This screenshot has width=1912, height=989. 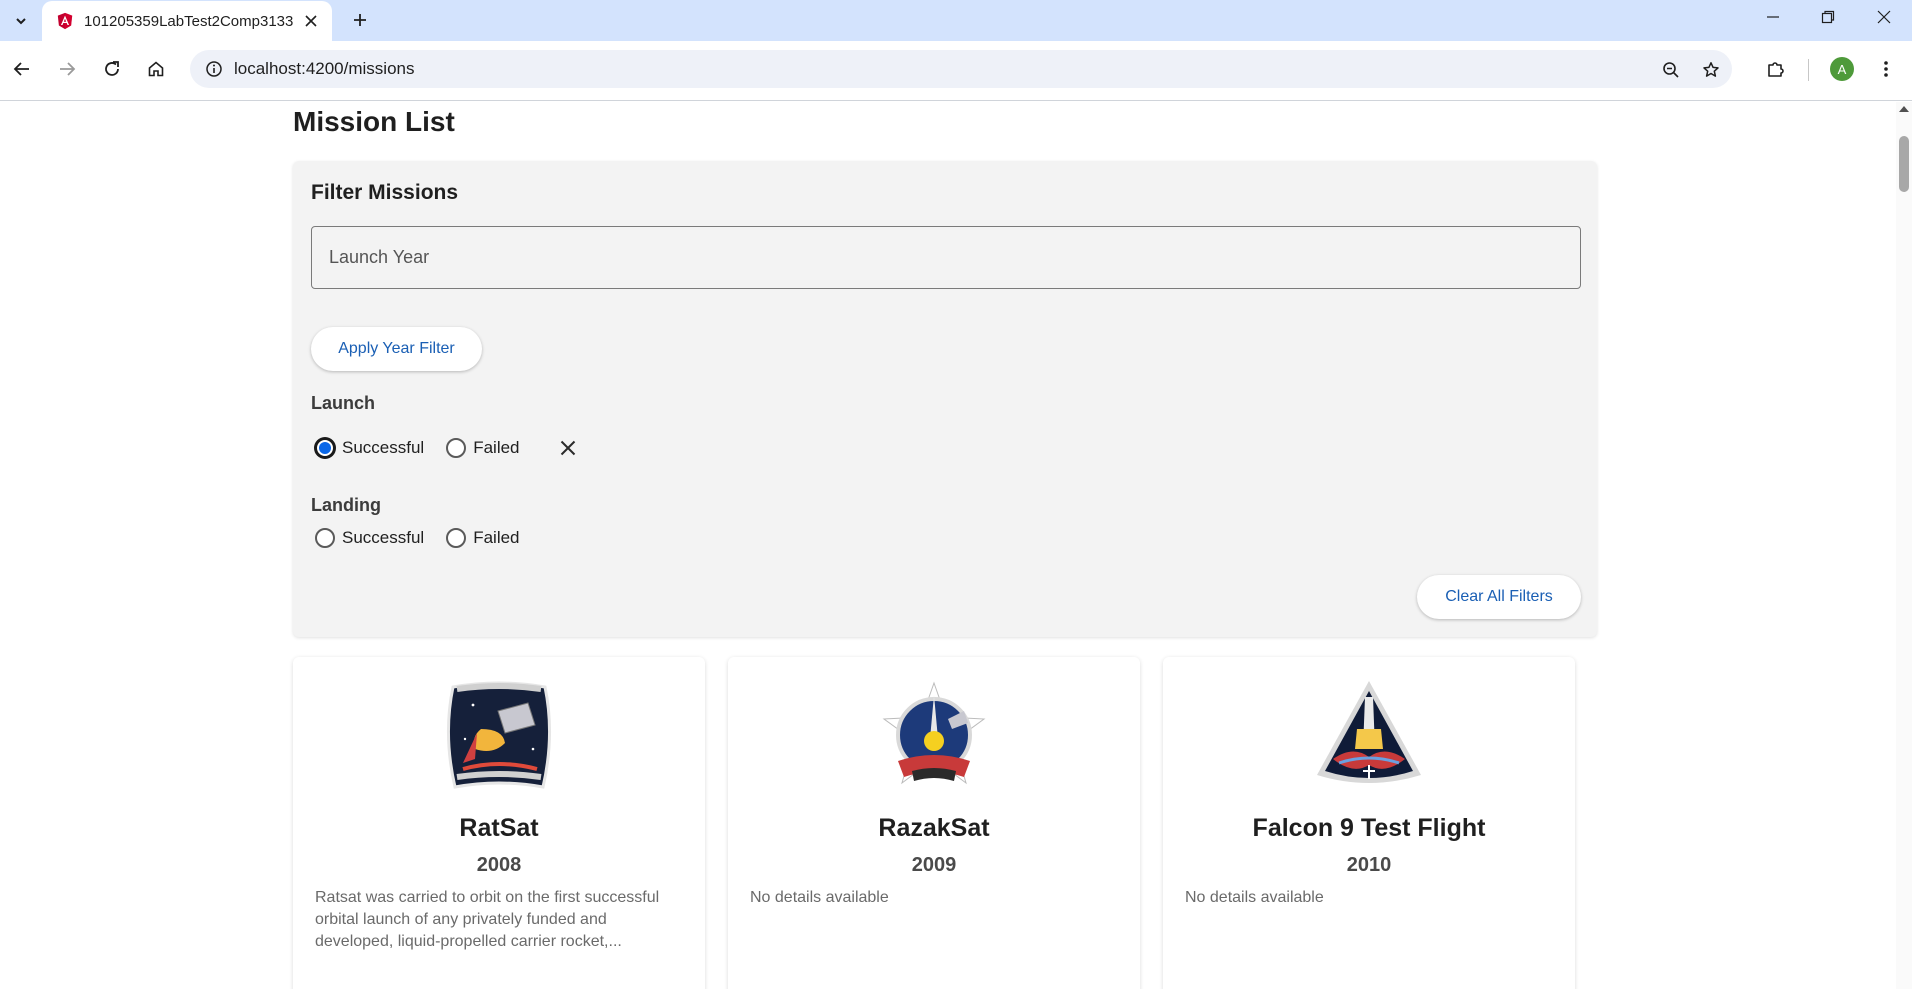 I want to click on launch-radio-group: Successful Failed, so click(x=447, y=448).